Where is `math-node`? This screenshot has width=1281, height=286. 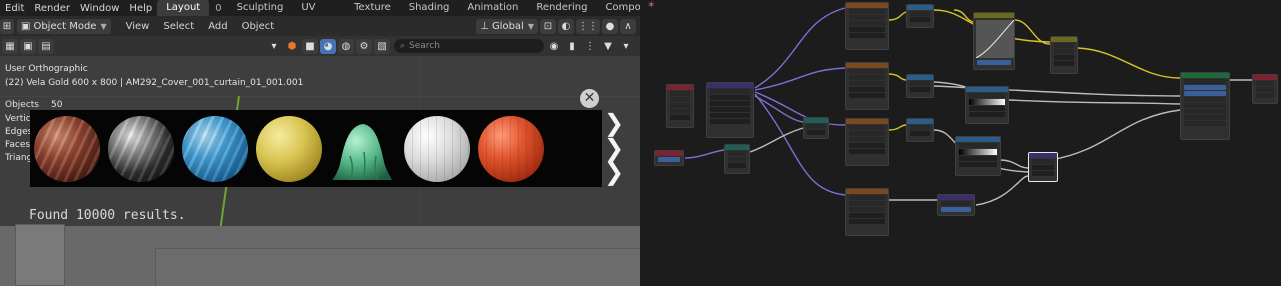 math-node is located at coordinates (816, 128).